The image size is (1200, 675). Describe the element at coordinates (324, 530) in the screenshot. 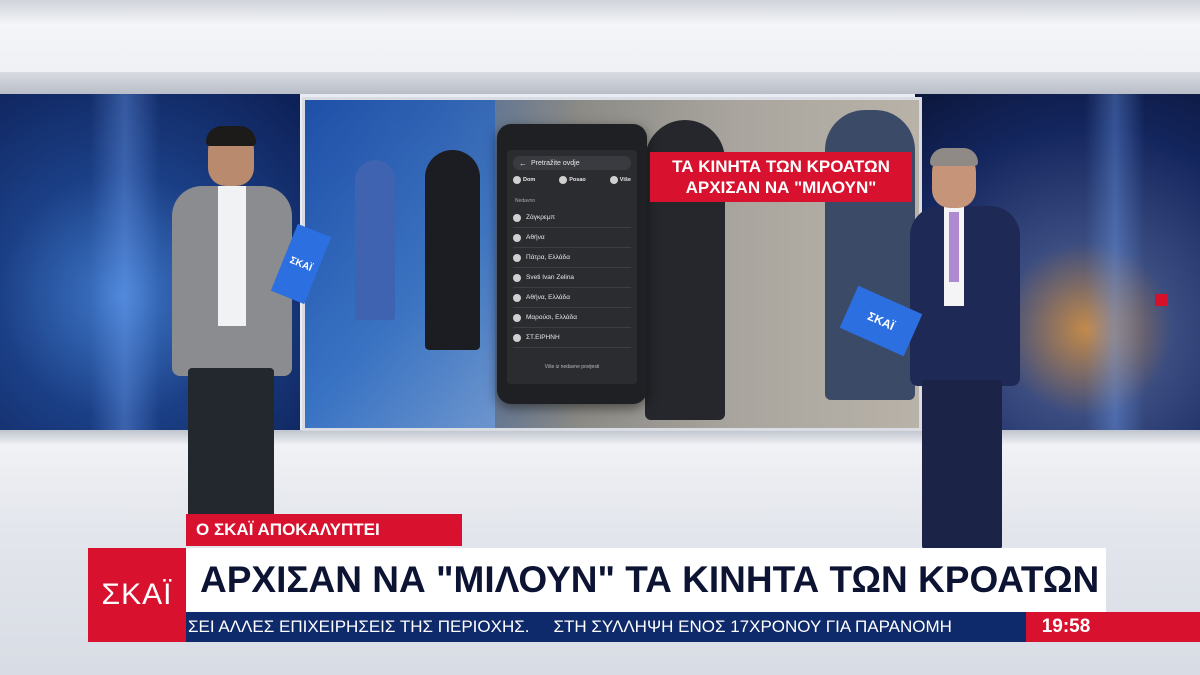

I see `kicker-label: Ο ΣΚΑΪ ΑΠΟΚΑΛΥΠΤΕΙ` at that location.